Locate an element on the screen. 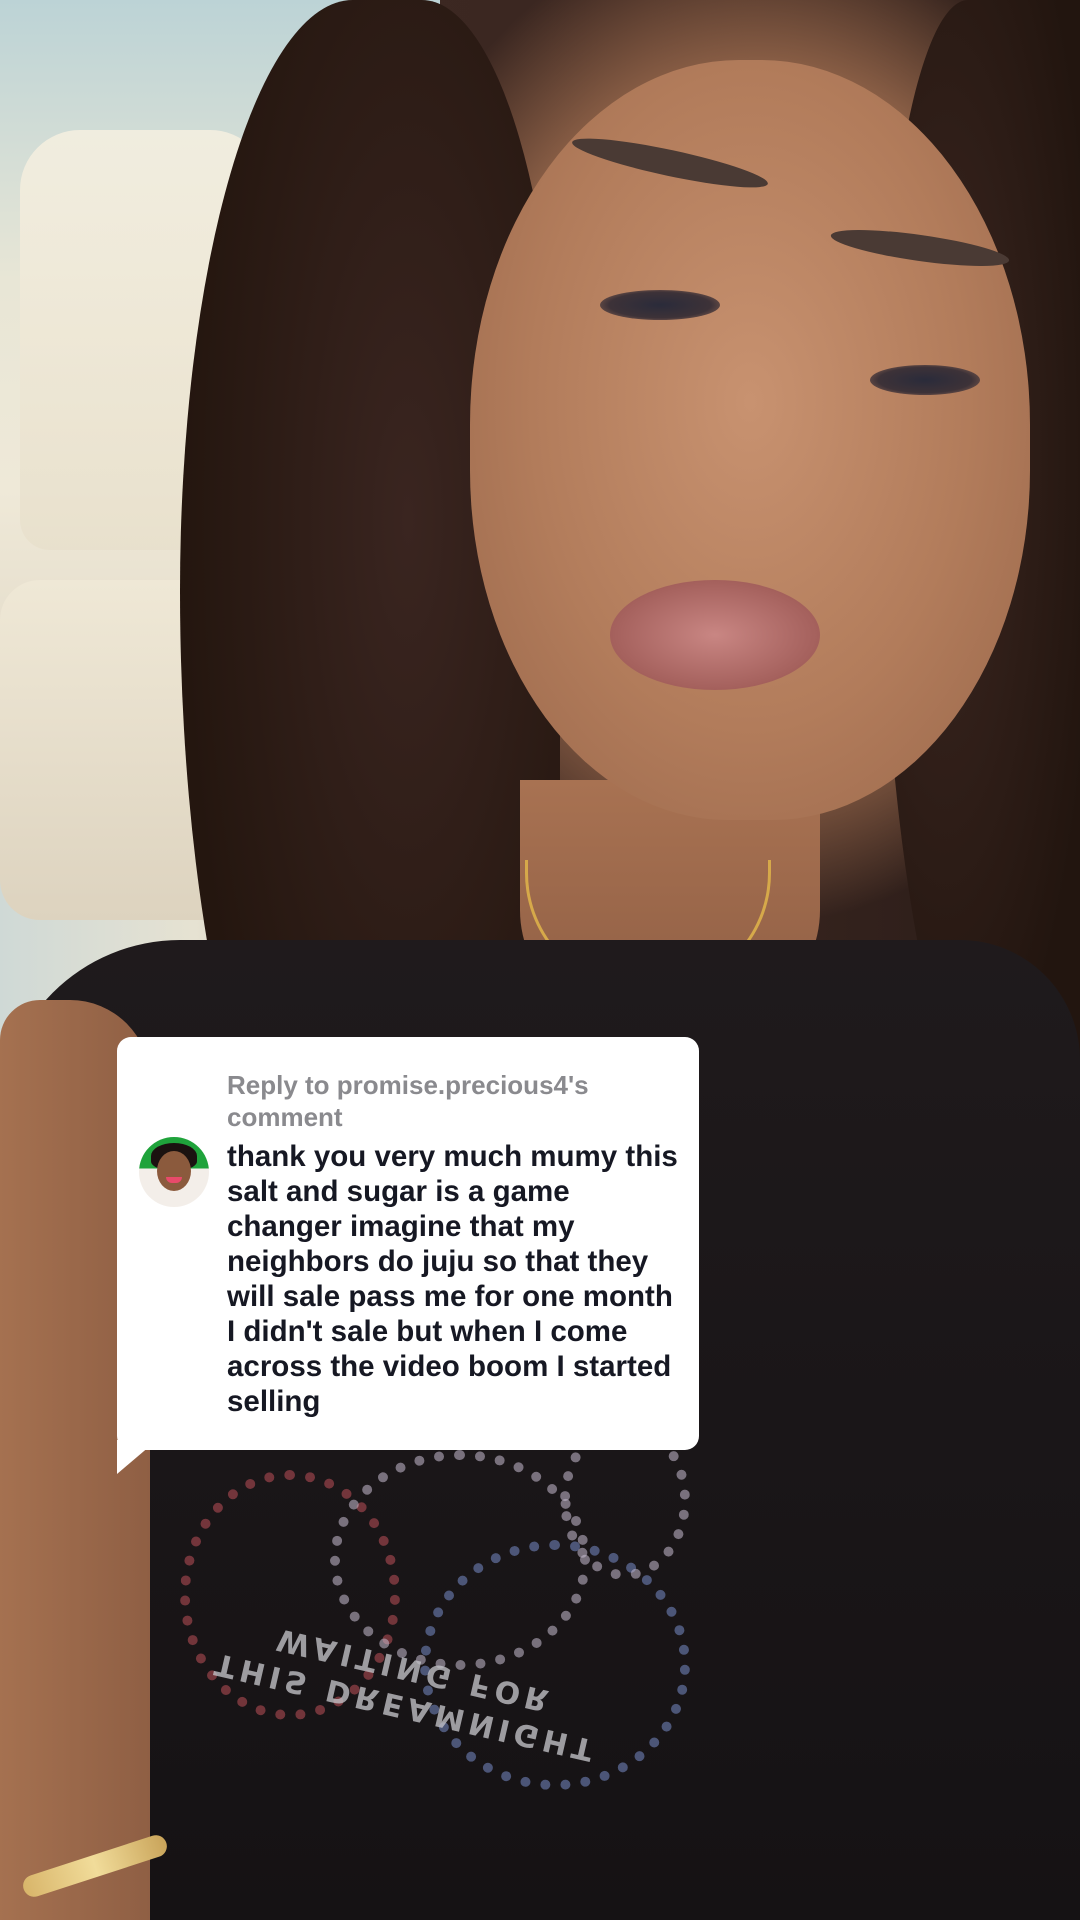  reply-header: Reply to promise.precious4's comment is located at coordinates (408, 1101).